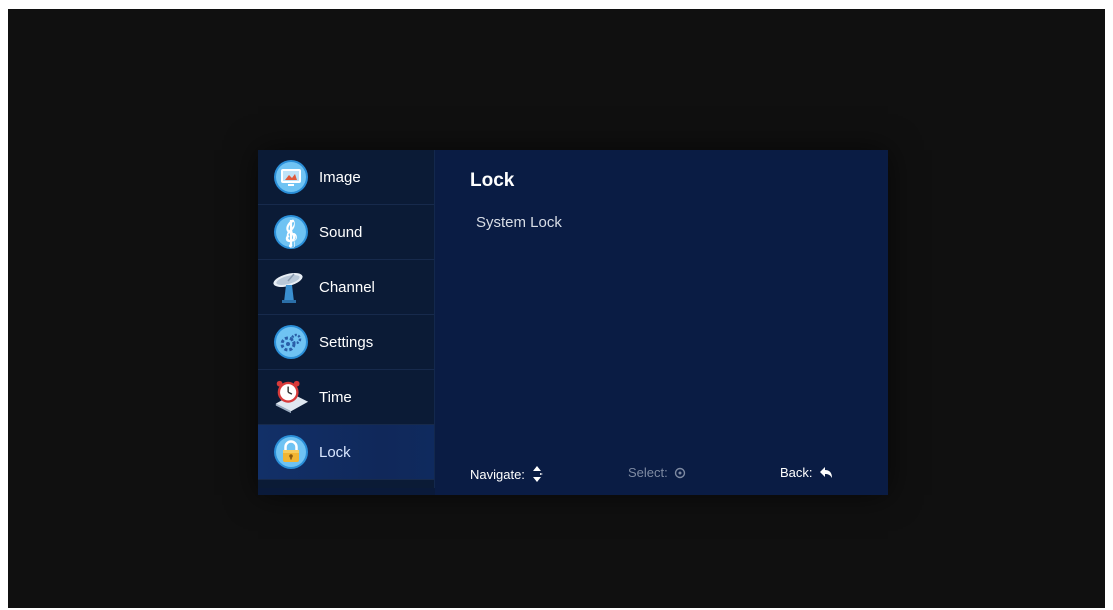  What do you see at coordinates (291, 397) in the screenshot?
I see `time-icon` at bounding box center [291, 397].